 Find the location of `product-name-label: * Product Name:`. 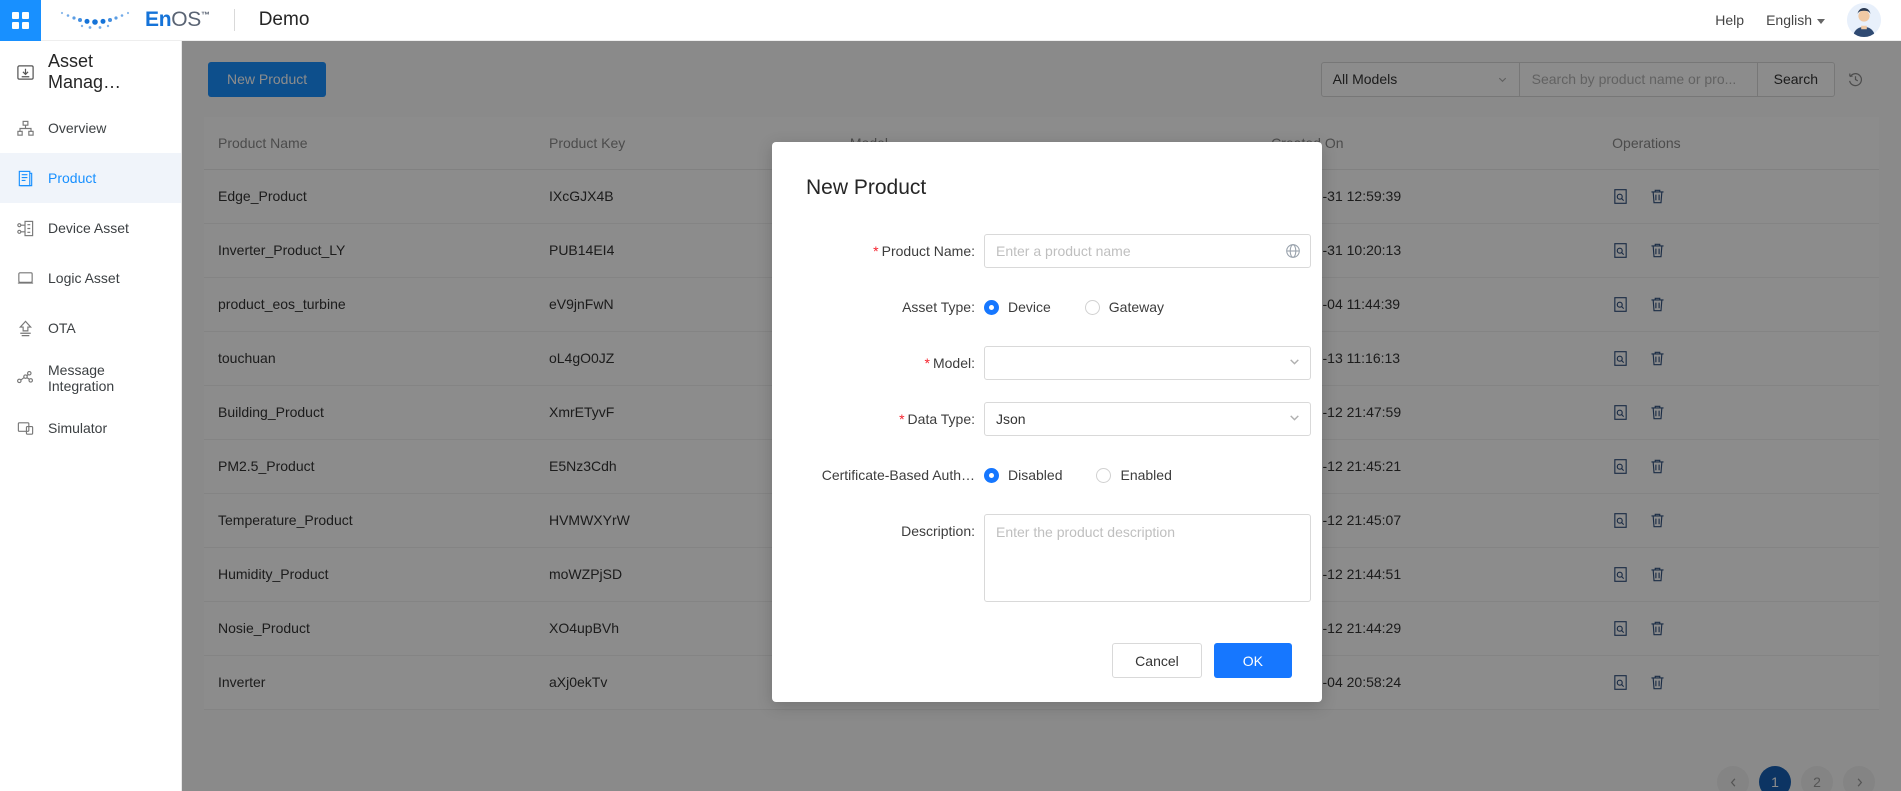

product-name-label: * Product Name: is located at coordinates (924, 251).